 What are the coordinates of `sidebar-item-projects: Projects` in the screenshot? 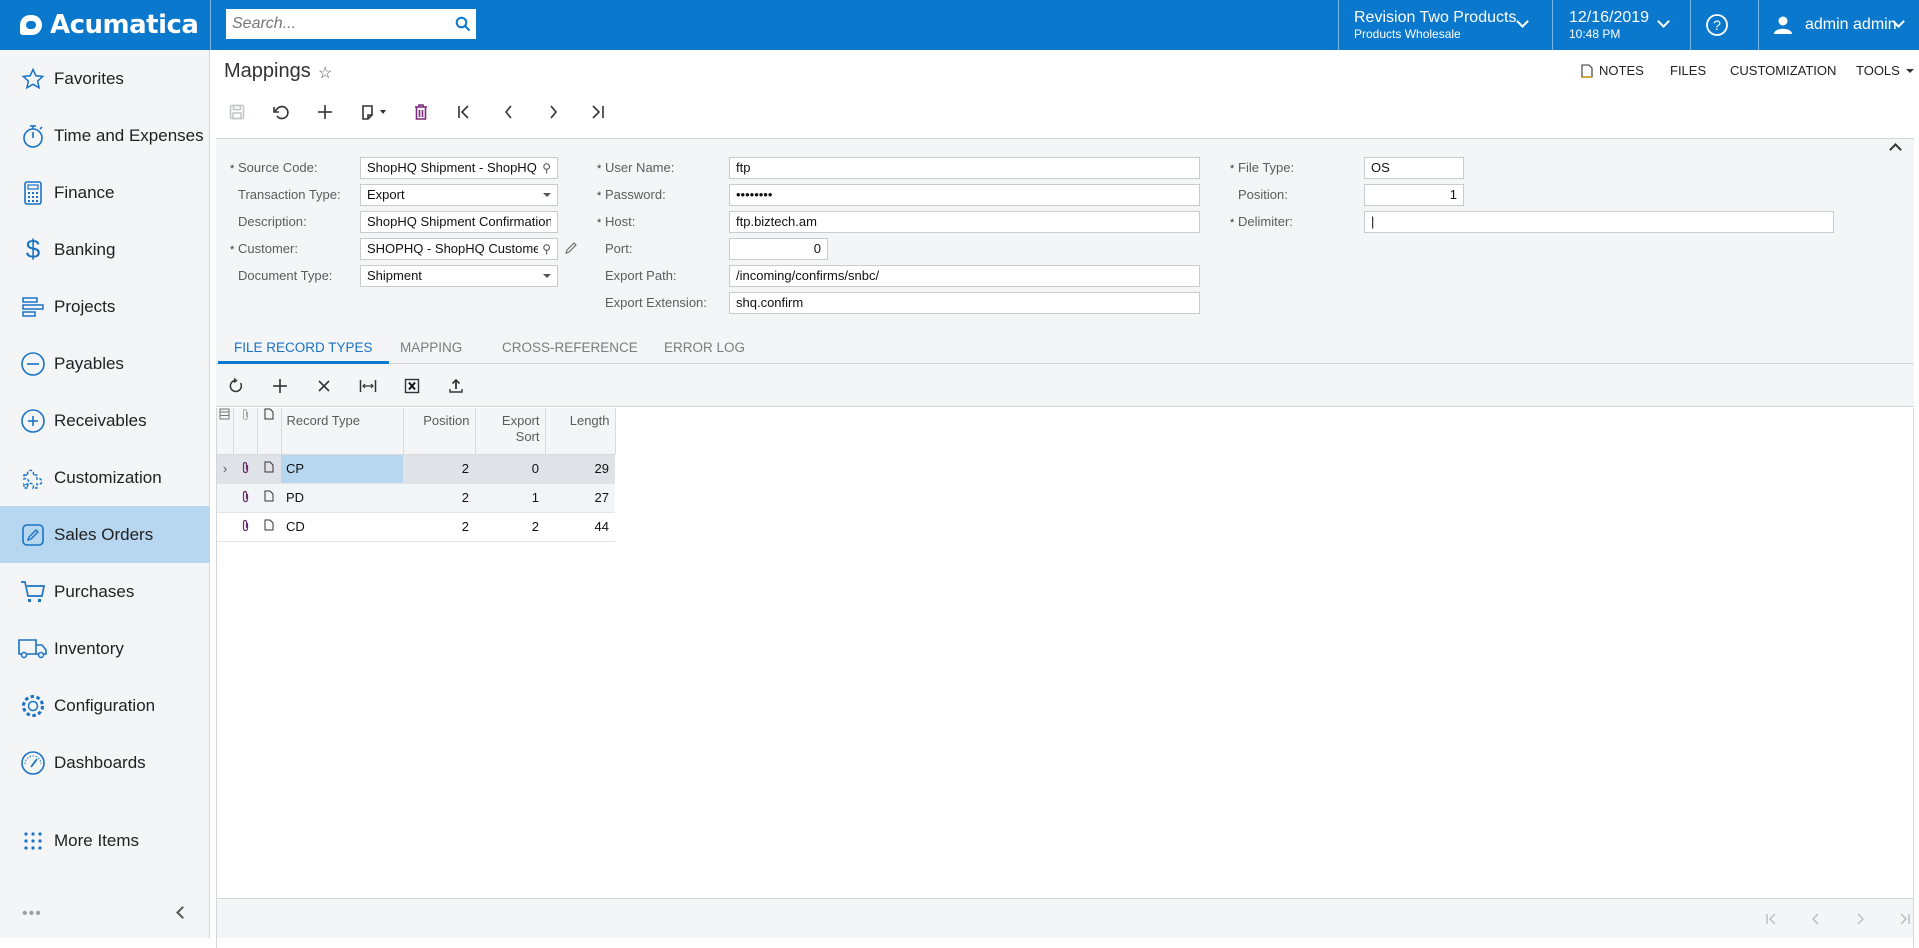 It's located at (105, 306).